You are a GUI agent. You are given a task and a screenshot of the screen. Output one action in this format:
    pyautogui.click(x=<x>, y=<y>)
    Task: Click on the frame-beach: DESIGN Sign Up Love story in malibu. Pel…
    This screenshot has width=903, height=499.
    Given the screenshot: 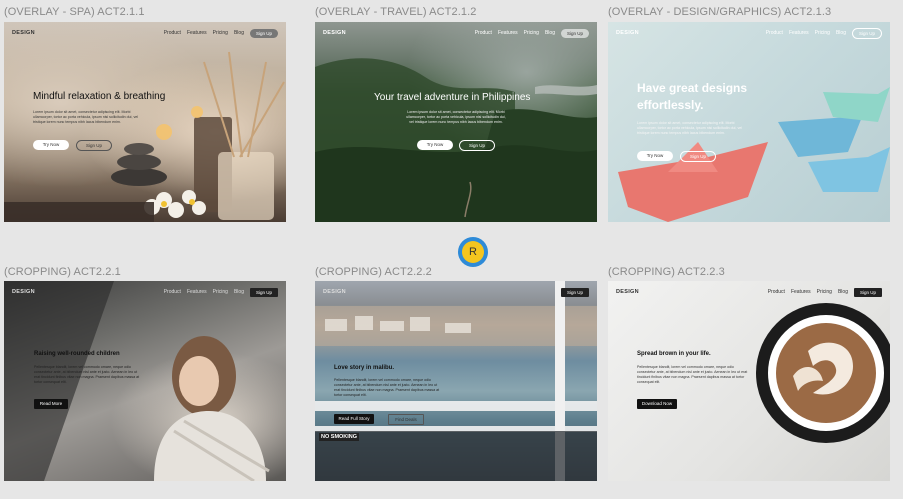 What is the action you would take?
    pyautogui.click(x=456, y=381)
    